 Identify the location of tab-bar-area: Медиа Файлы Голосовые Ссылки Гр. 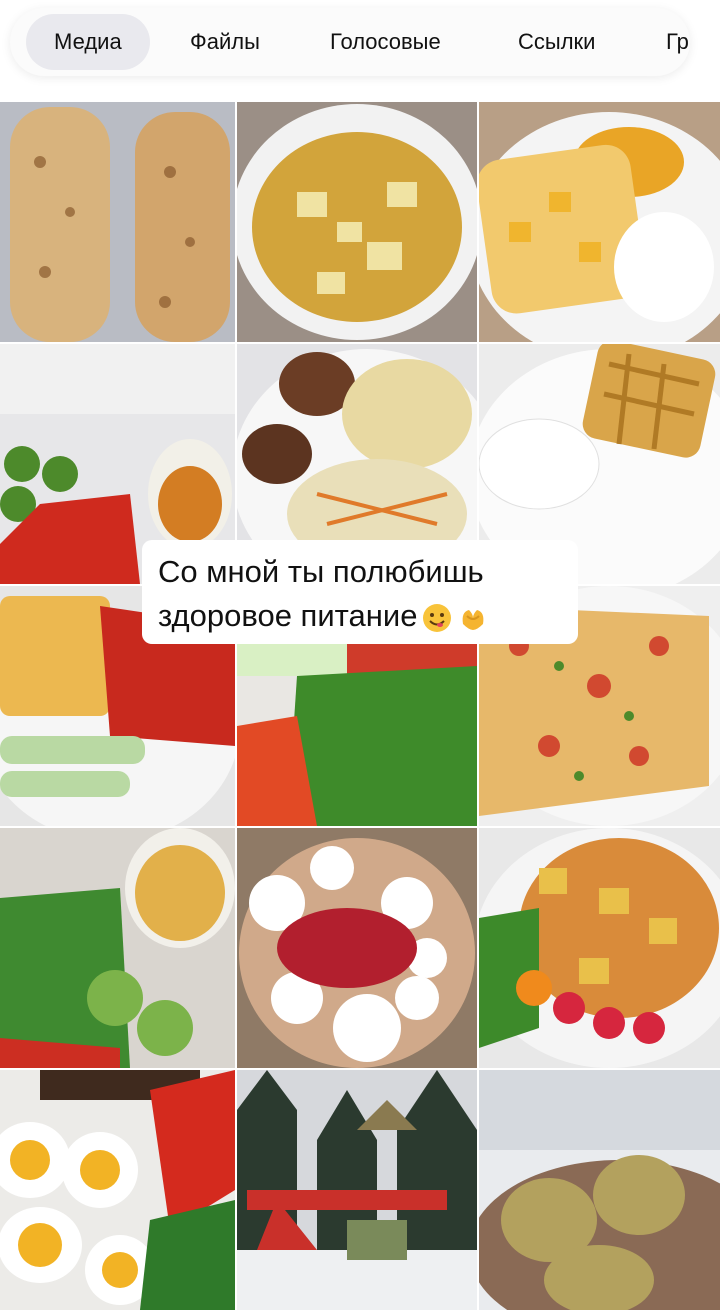
(360, 50).